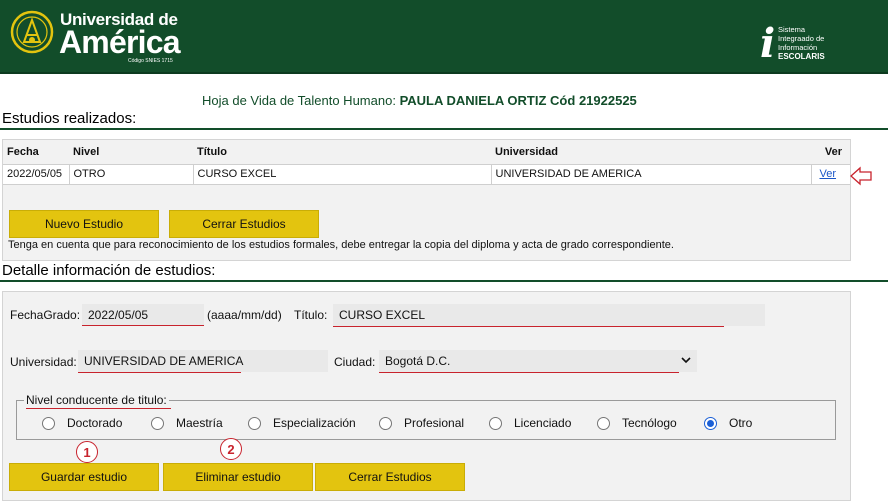 The image size is (888, 503). I want to click on system-line-1: Sistema, so click(792, 29).